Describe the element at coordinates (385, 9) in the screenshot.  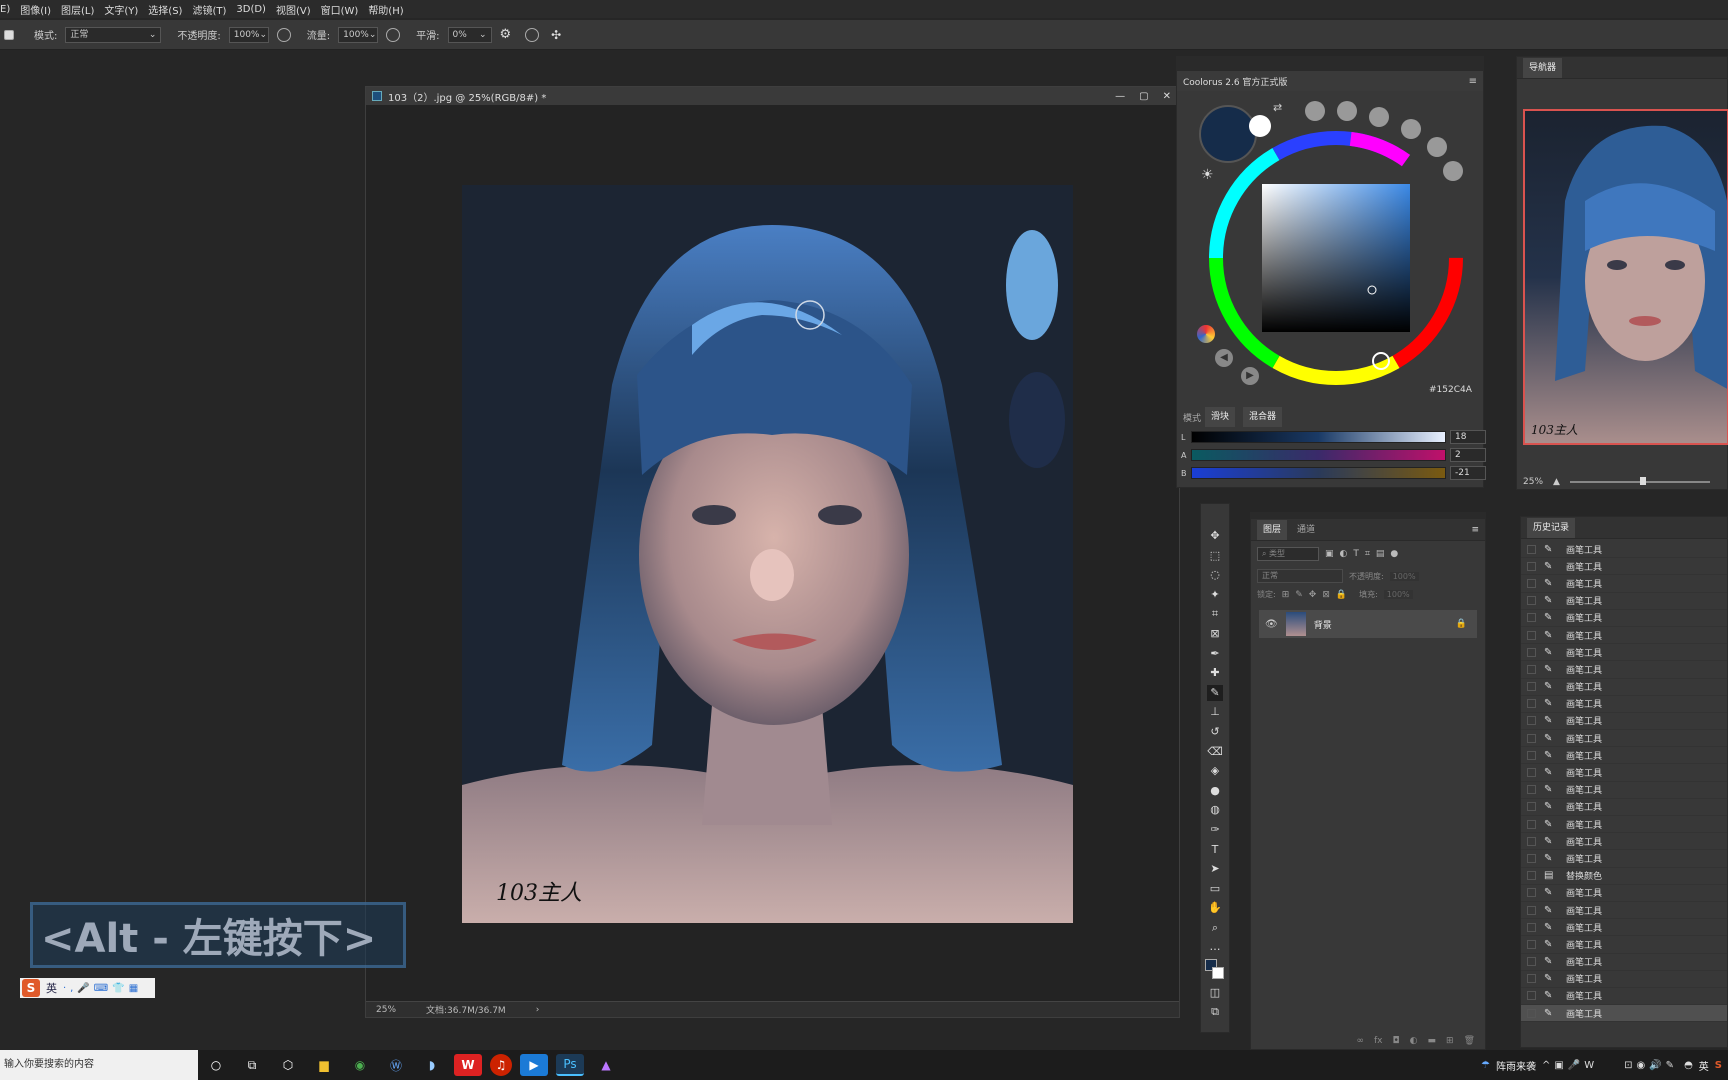
I see `menu-item: 帮助(H)` at that location.